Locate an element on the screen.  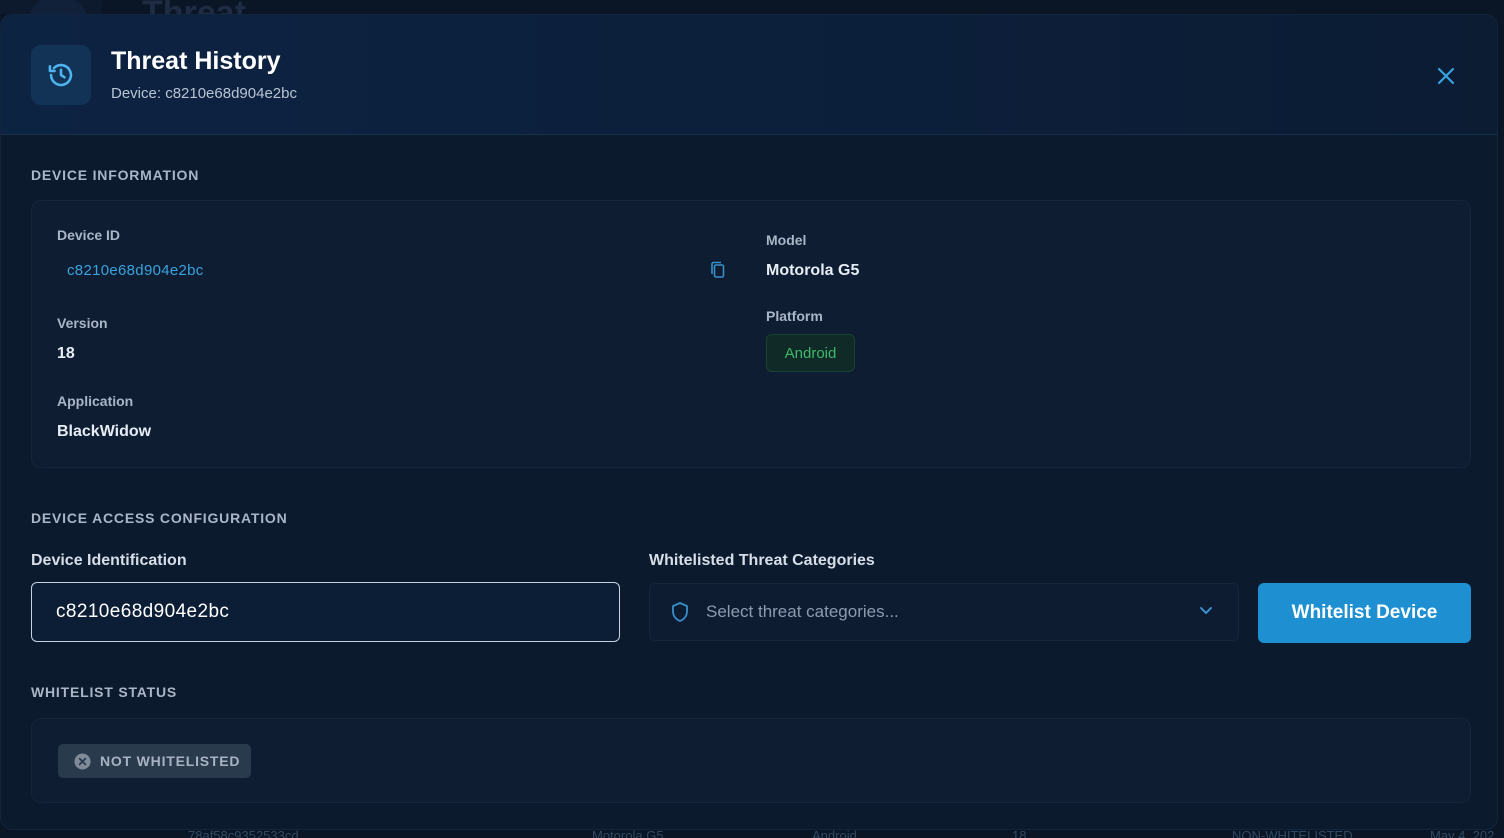
close-button is located at coordinates (1446, 76).